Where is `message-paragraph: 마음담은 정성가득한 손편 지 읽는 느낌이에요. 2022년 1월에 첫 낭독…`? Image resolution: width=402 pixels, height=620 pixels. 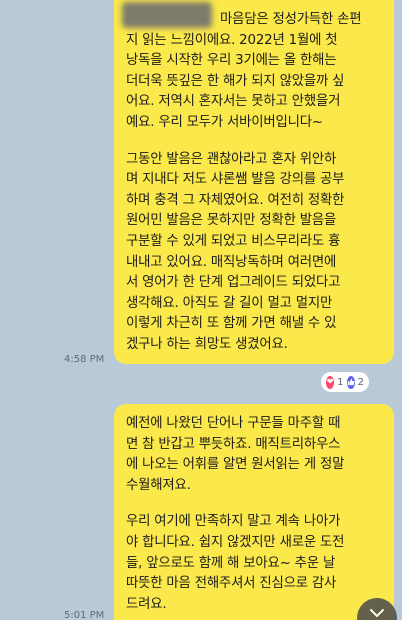
message-paragraph: 마음담은 정성가득한 손편 지 읽는 느낌이에요. 2022년 1월에 첫 낭독… is located at coordinates (244, 71).